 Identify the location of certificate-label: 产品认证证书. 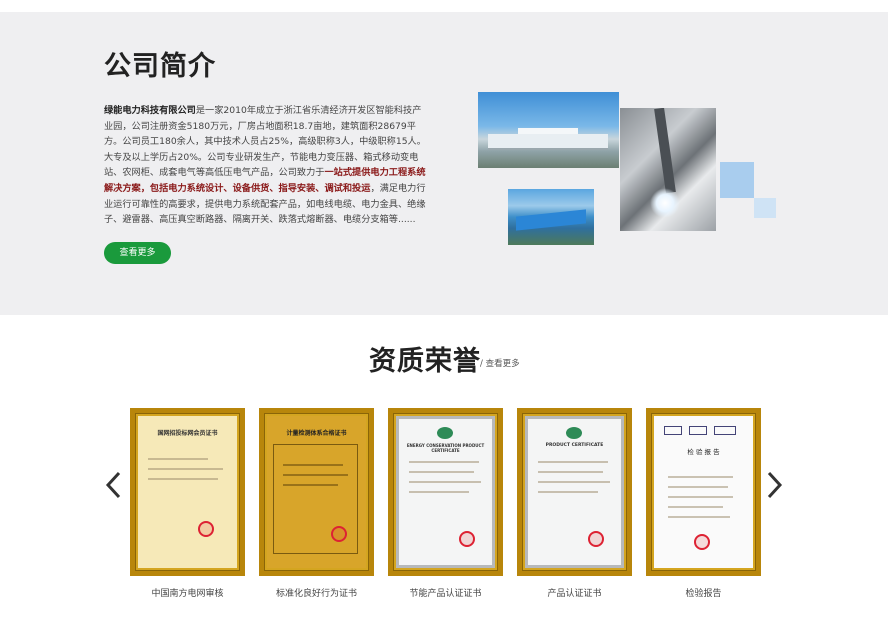
(574, 592).